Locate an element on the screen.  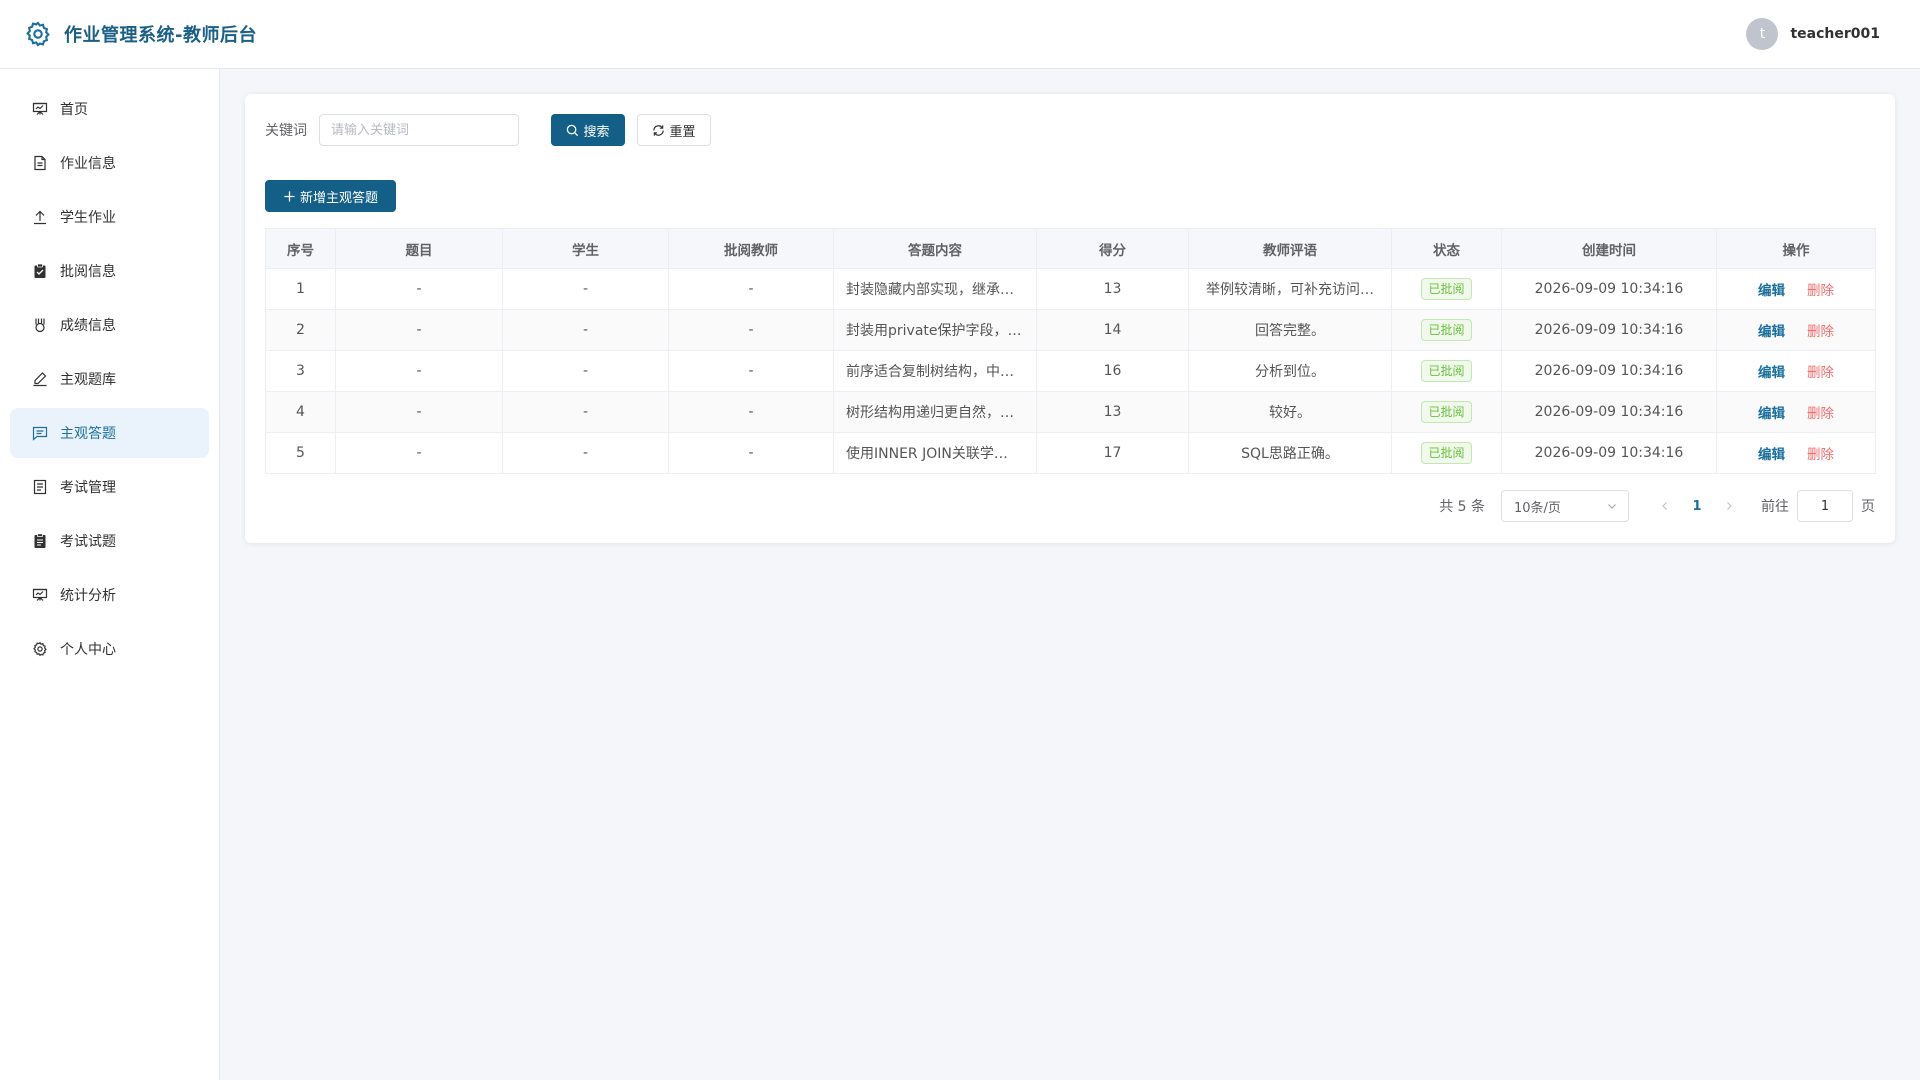
refresh-icon is located at coordinates (659, 130).